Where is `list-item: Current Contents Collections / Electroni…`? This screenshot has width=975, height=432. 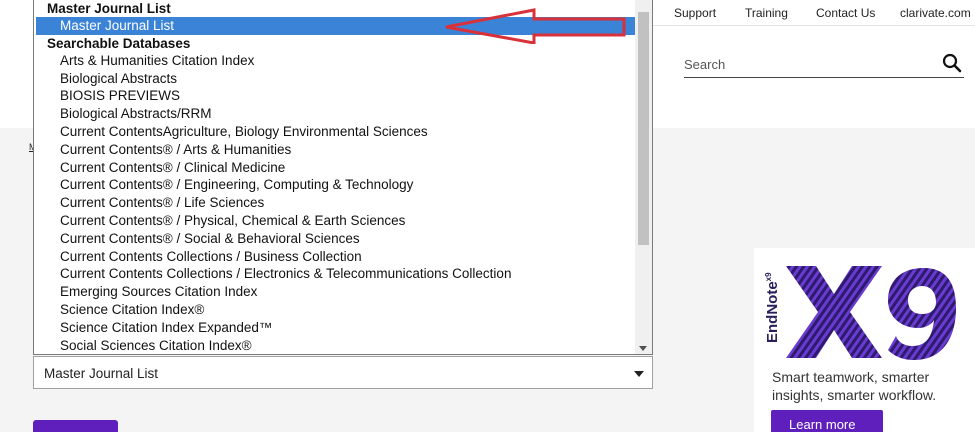
list-item: Current Contents Collections / Electroni… is located at coordinates (335, 274).